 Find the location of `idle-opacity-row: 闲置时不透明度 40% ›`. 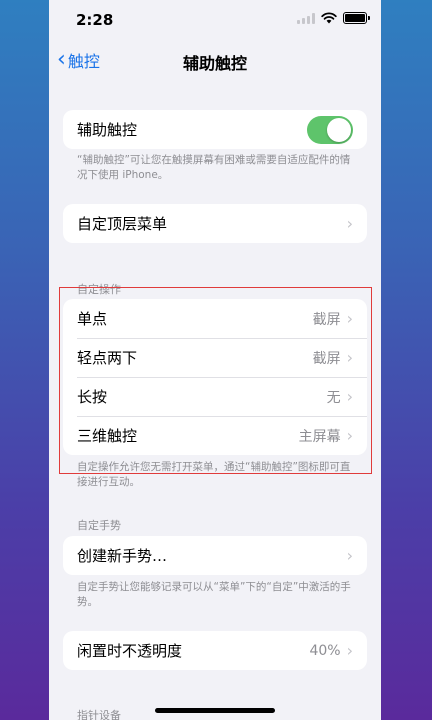

idle-opacity-row: 闲置时不透明度 40% › is located at coordinates (215, 650).